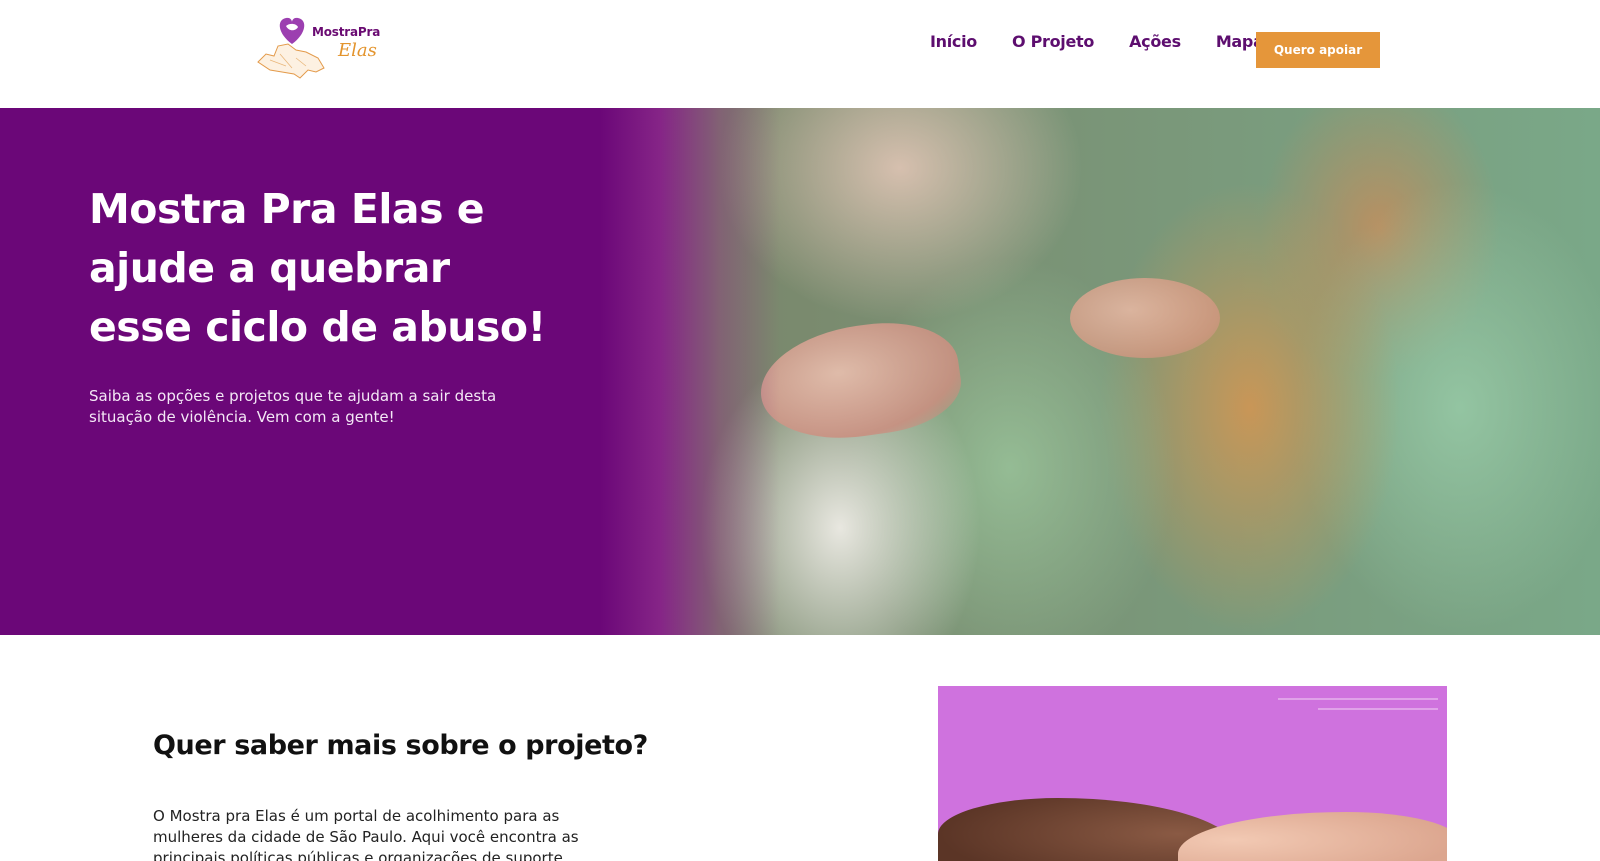 This screenshot has width=1600, height=861. Describe the element at coordinates (1192, 773) in the screenshot. I see `holding-hands-image` at that location.